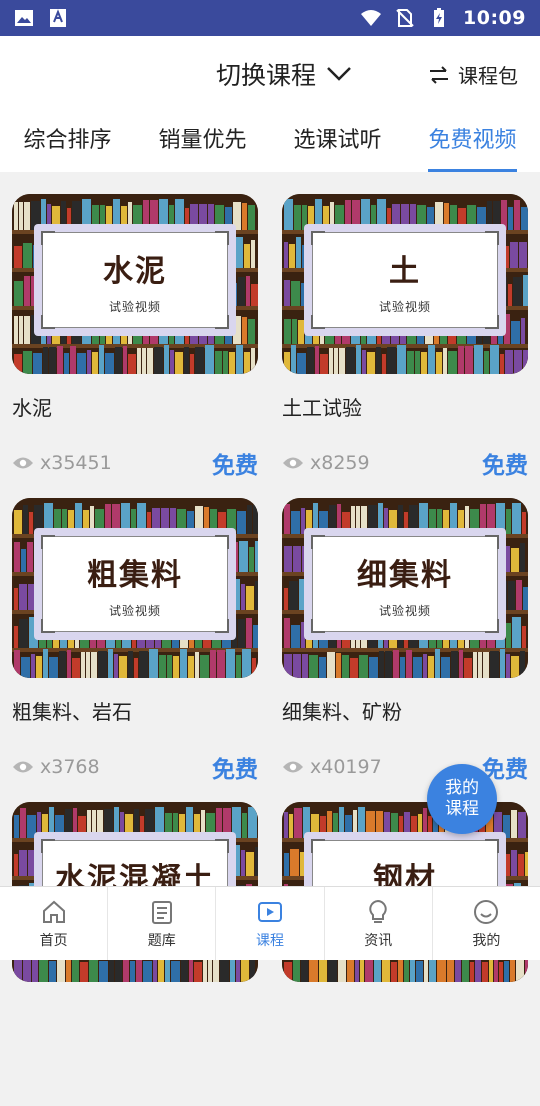 This screenshot has height=1106, width=540. Describe the element at coordinates (371, 18) in the screenshot. I see `wifi-icon` at that location.